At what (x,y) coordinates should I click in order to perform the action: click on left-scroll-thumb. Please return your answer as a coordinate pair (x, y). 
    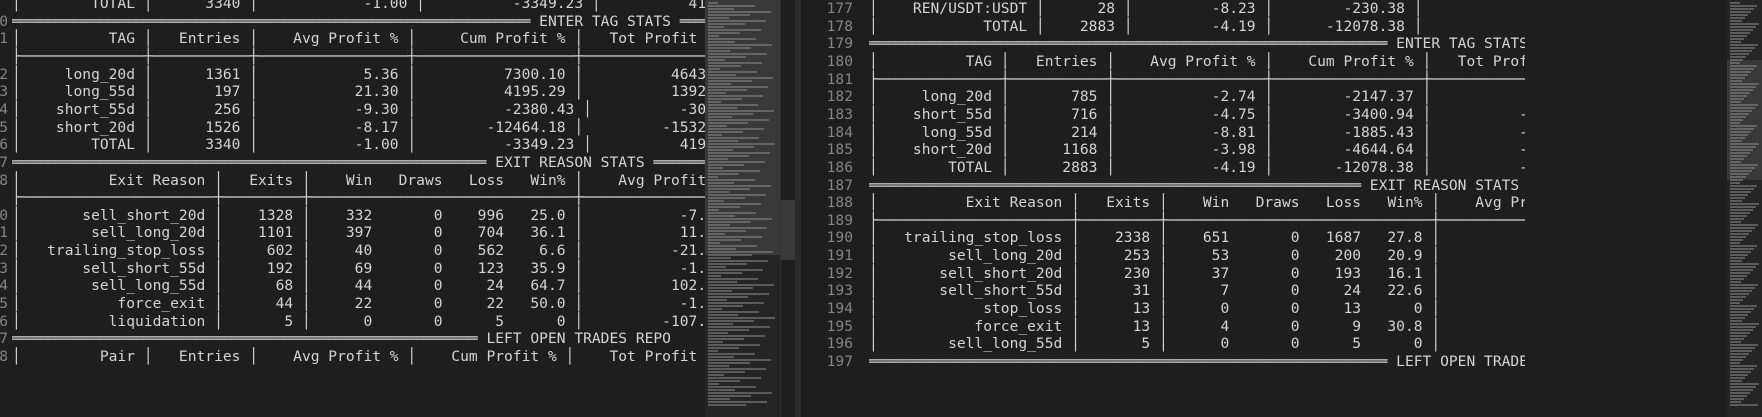
    Looking at the image, I should click on (788, 230).